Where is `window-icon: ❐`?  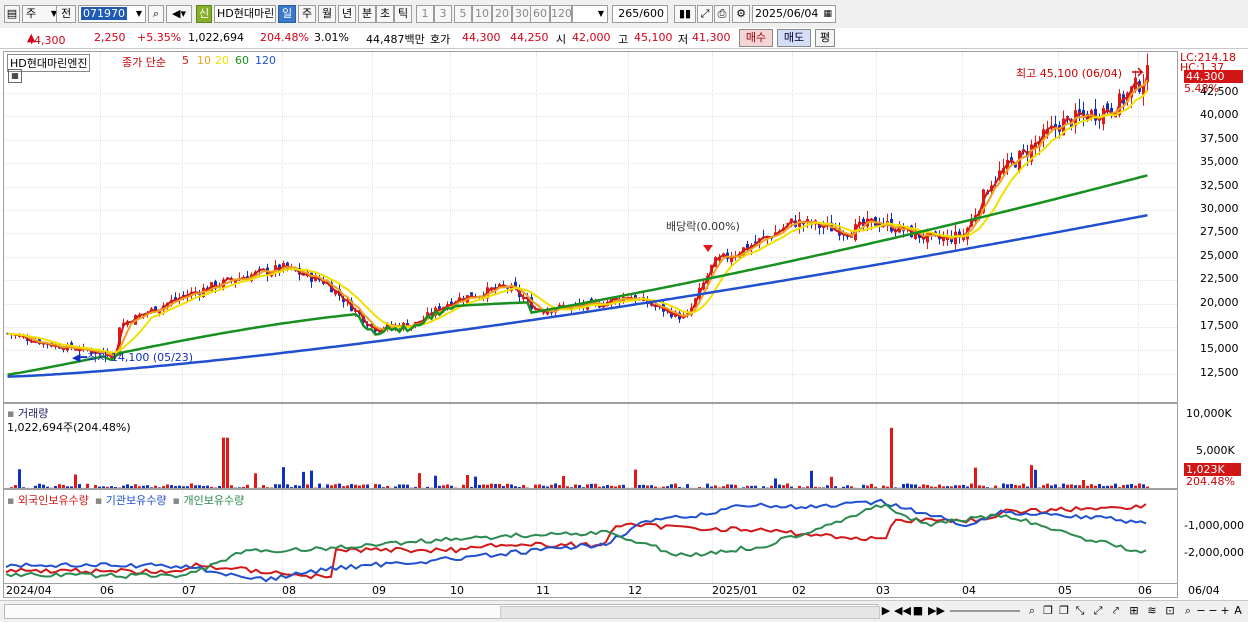
window-icon: ❐ is located at coordinates (1048, 611).